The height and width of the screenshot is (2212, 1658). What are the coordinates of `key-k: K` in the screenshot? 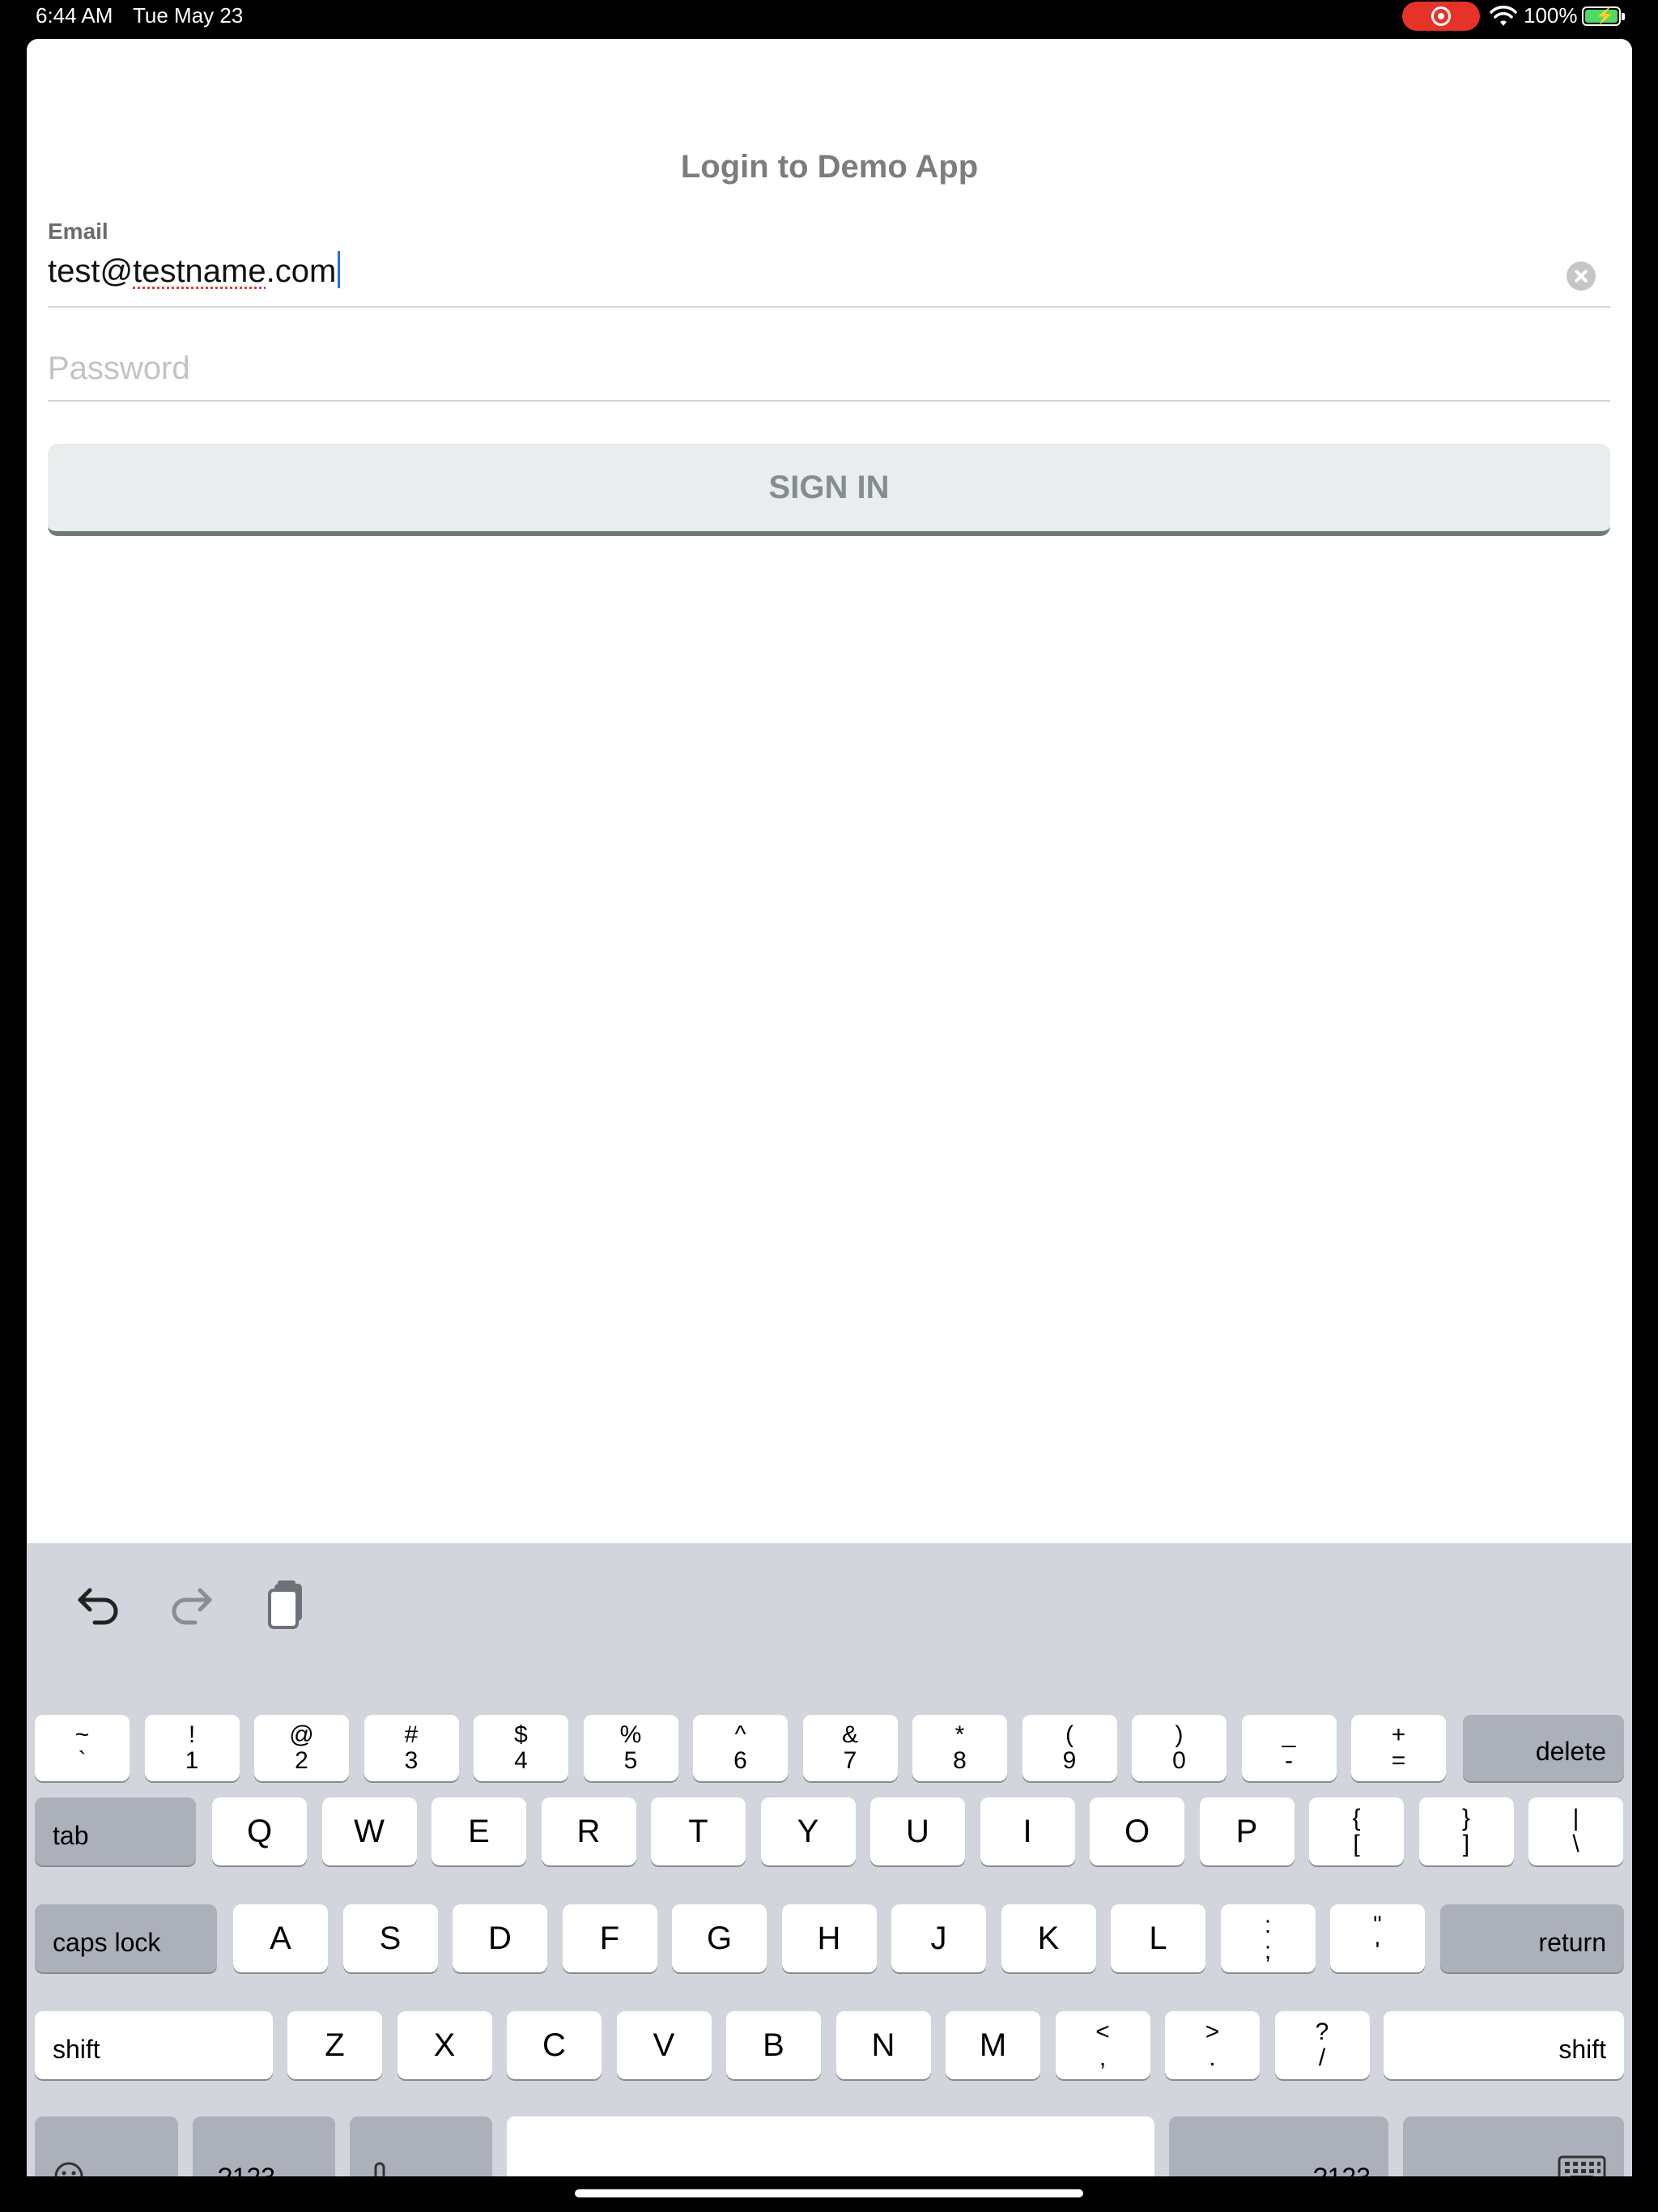 It's located at (1048, 1938).